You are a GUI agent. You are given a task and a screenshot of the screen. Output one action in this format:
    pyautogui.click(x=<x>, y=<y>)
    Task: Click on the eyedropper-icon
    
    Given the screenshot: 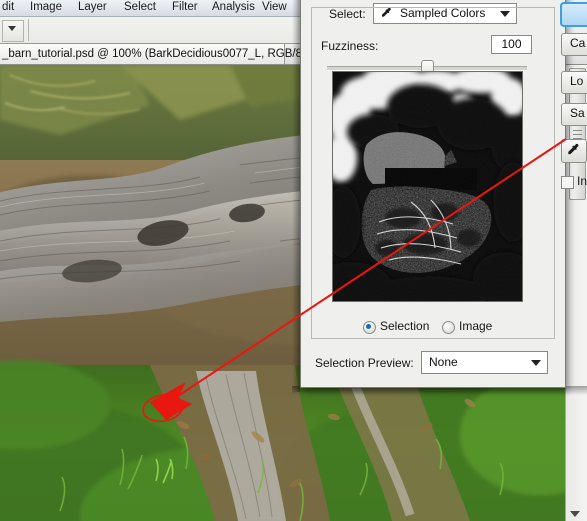 What is the action you would take?
    pyautogui.click(x=573, y=149)
    